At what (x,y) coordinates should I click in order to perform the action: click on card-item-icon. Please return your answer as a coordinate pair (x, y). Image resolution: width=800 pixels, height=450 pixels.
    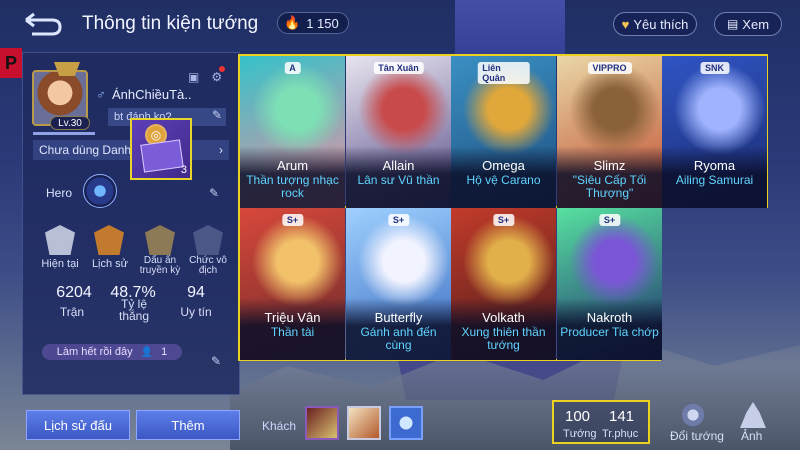
    Looking at the image, I should click on (162, 156).